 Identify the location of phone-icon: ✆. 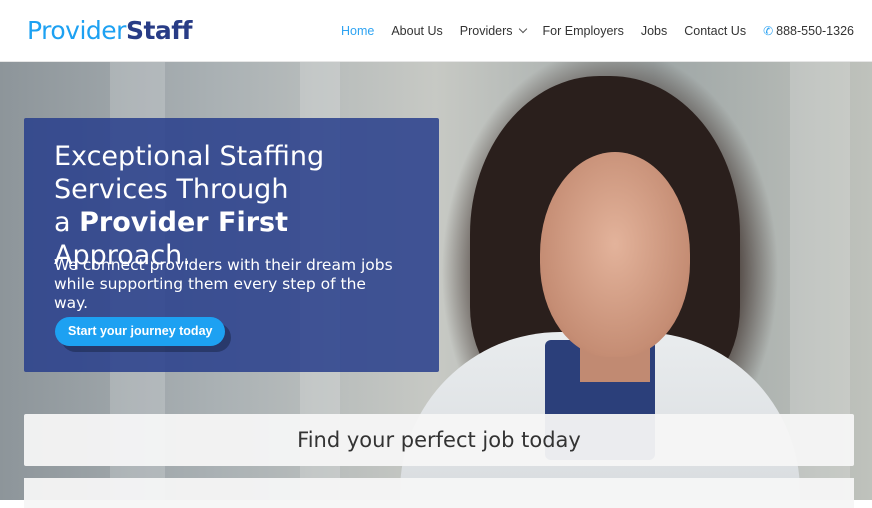
(768, 31).